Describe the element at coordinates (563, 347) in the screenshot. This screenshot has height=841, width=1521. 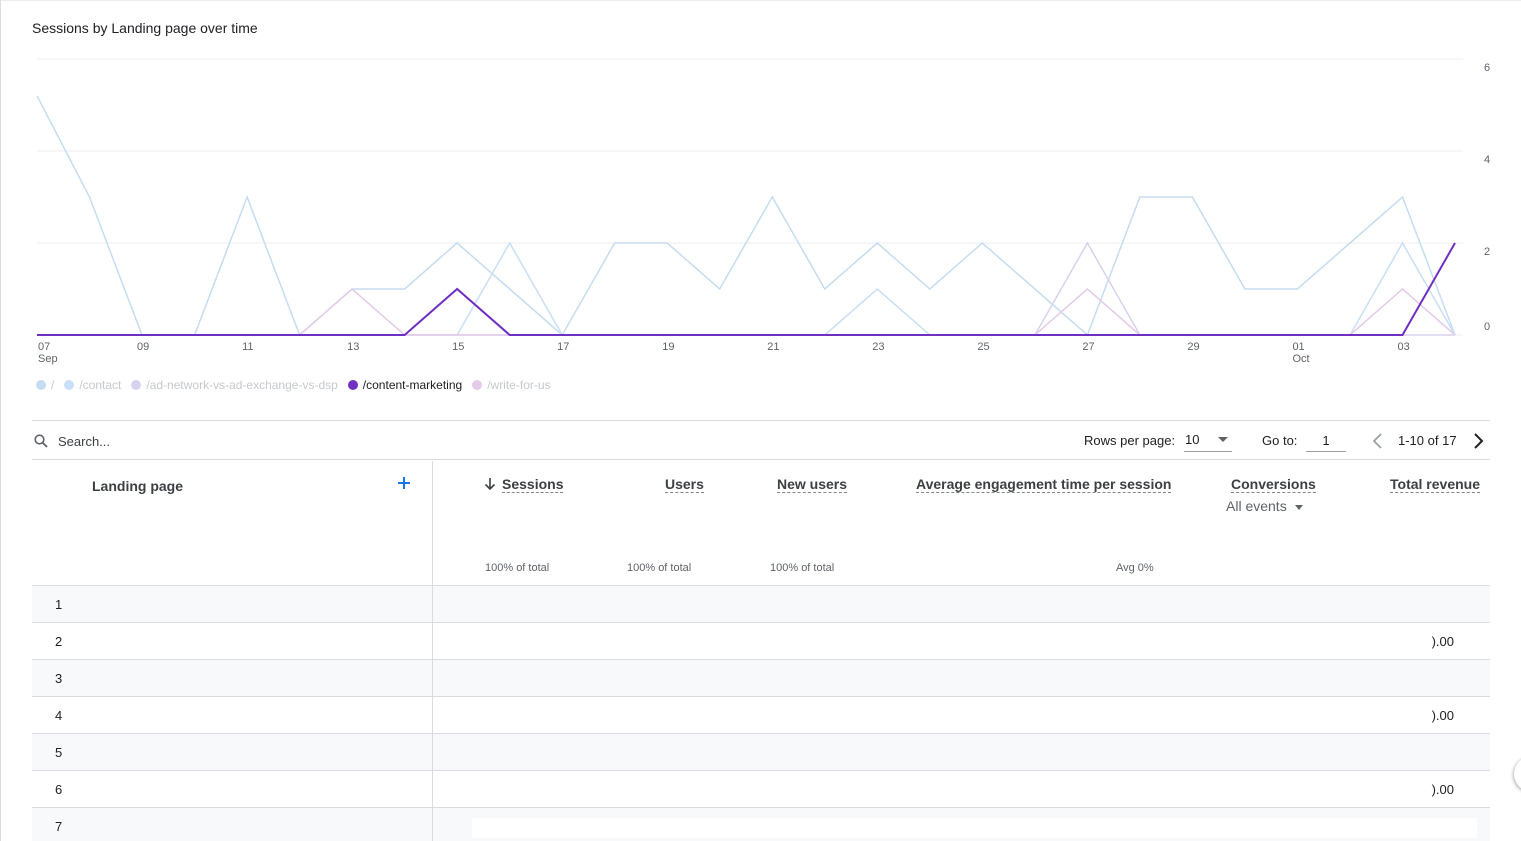
I see `x-tick-label: 17` at that location.